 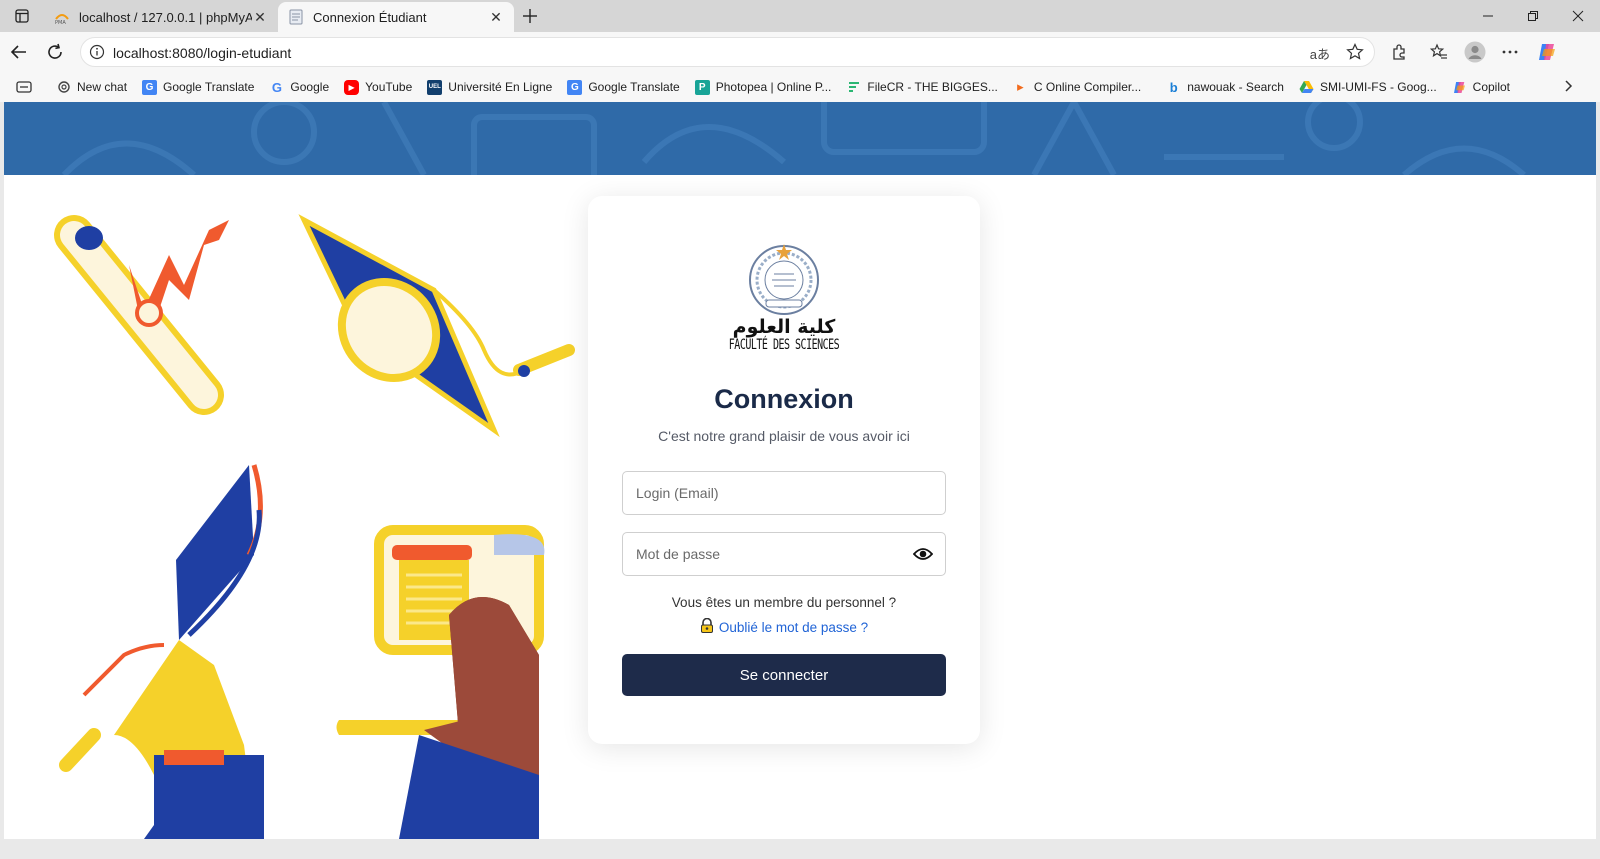 What do you see at coordinates (435, 87) in the screenshot?
I see `uel-icon: UEL` at bounding box center [435, 87].